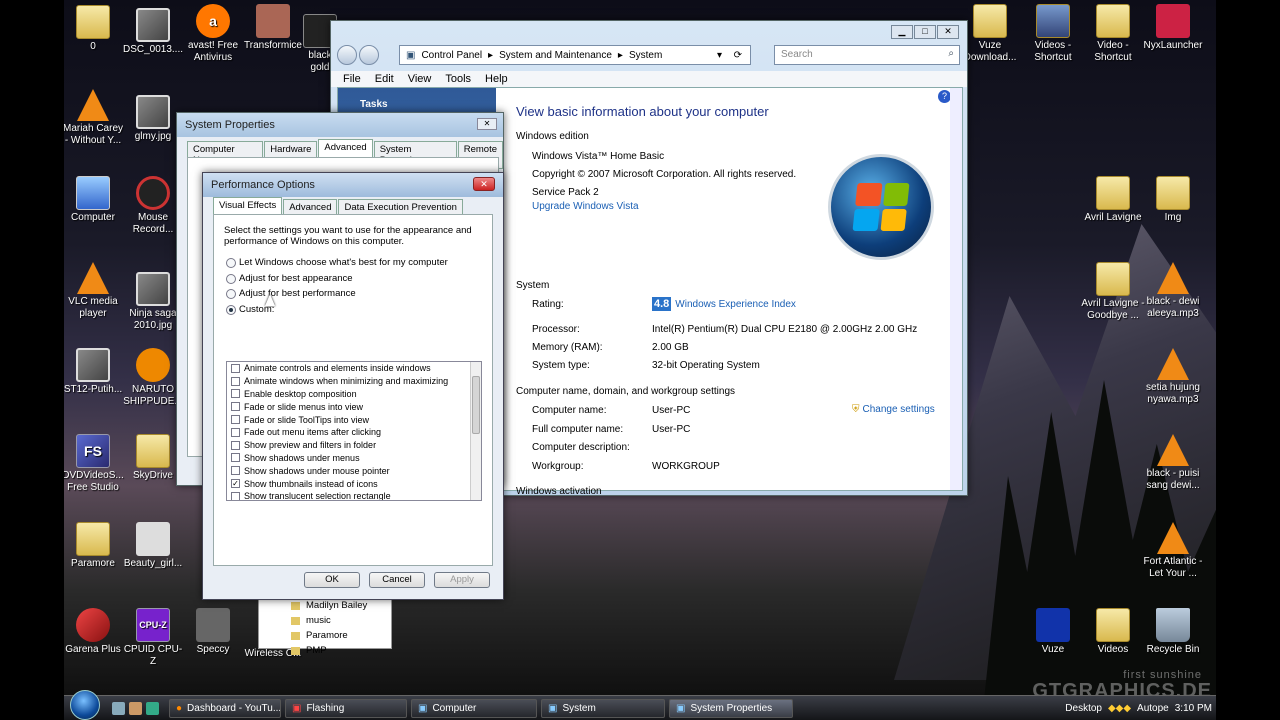 The image size is (1280, 720). What do you see at coordinates (354, 495) in the screenshot?
I see `effect-checkbox: Show translucent selection rectangle` at bounding box center [354, 495].